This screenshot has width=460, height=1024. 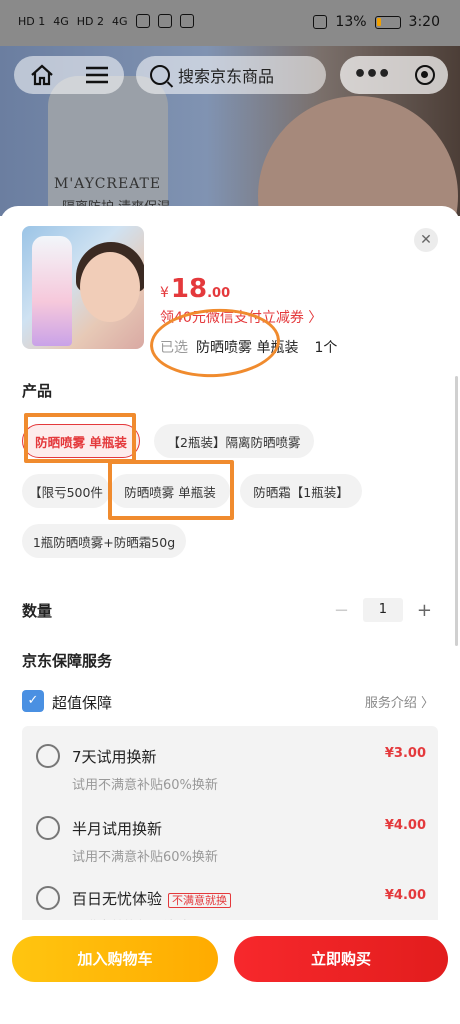 I want to click on action-footer: 加入购物车 立即购买, so click(x=230, y=972).